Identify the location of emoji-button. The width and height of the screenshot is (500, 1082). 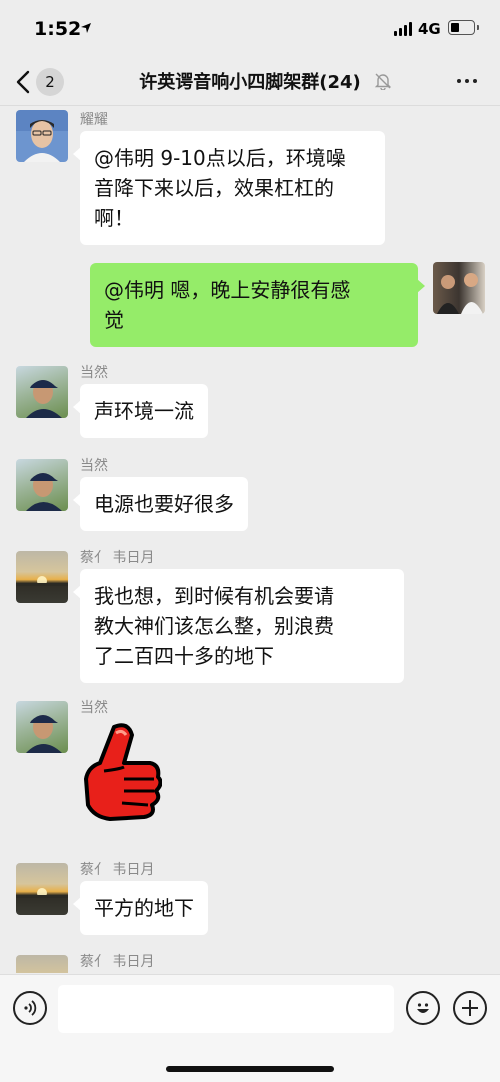
(423, 1008).